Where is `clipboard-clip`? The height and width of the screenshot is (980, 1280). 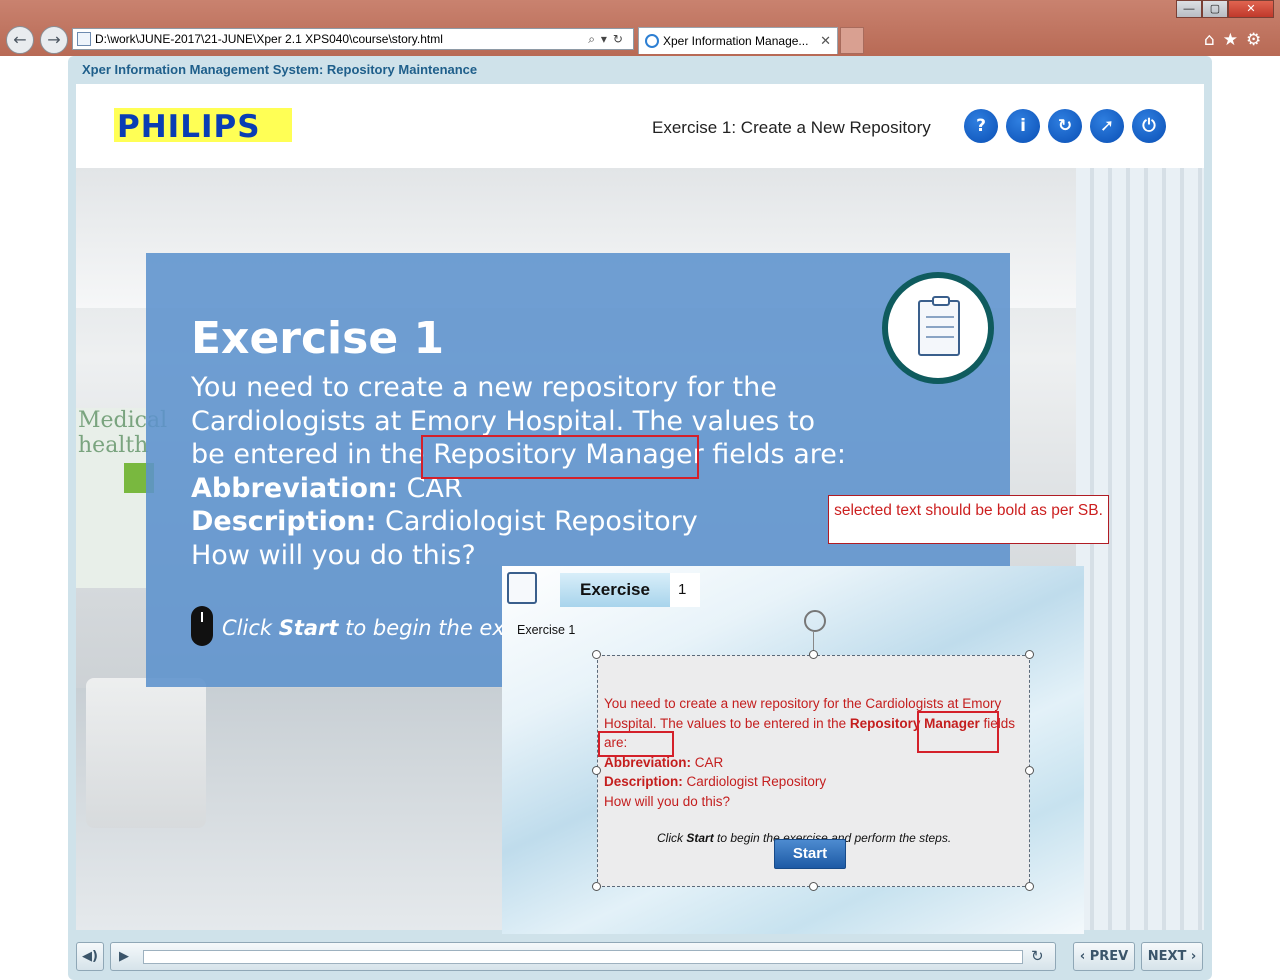
clipboard-clip is located at coordinates (941, 301).